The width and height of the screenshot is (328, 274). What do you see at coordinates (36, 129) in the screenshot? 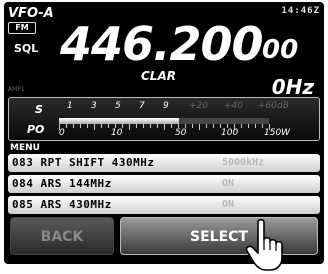
I see `po-meter-label: PO` at bounding box center [36, 129].